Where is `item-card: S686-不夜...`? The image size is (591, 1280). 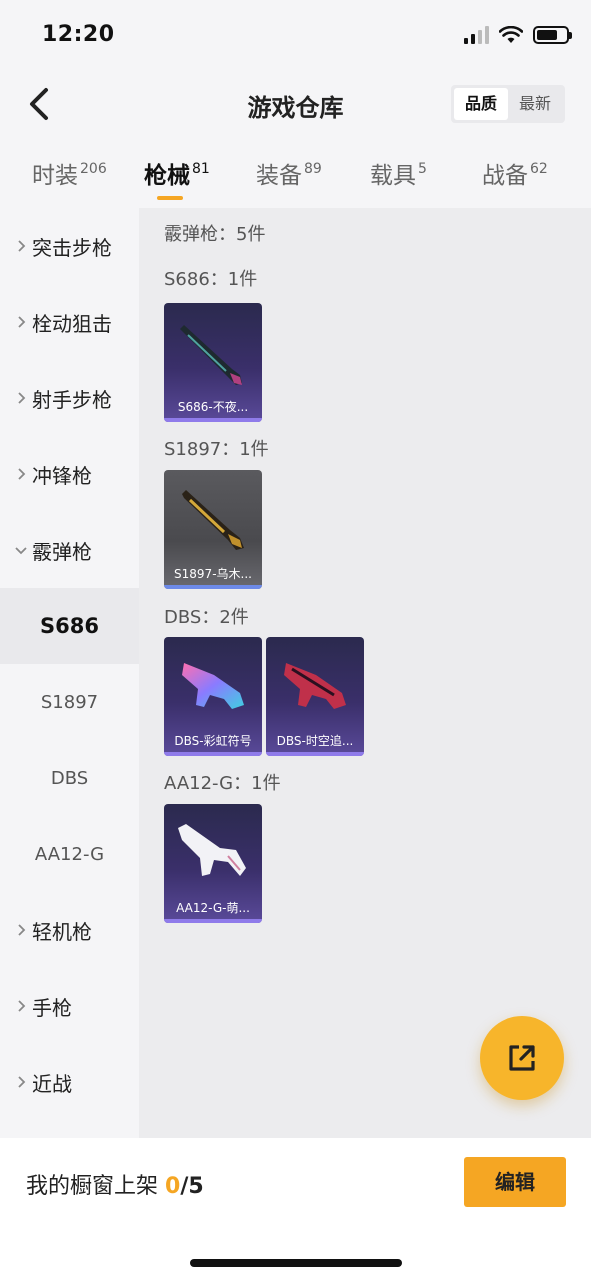 item-card: S686-不夜... is located at coordinates (213, 362).